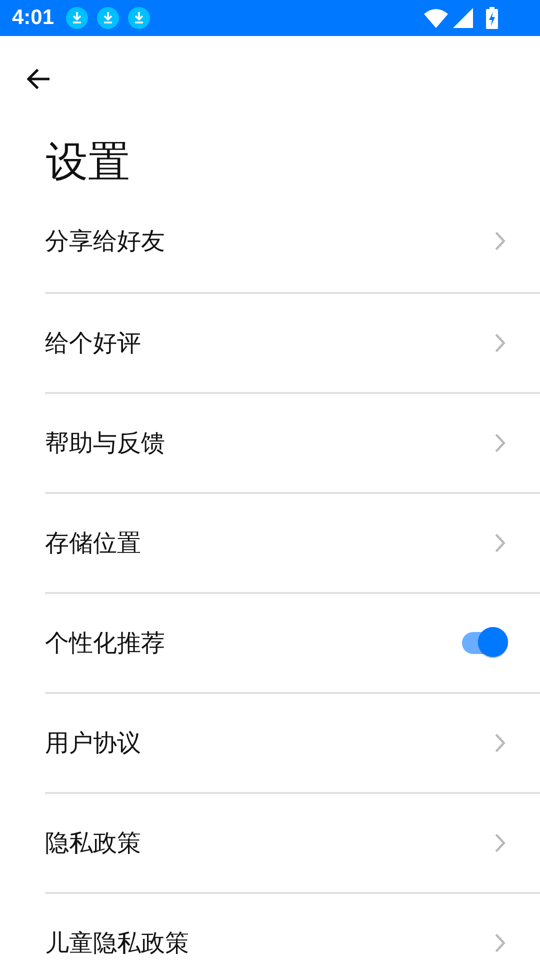 This screenshot has height=960, width=540. I want to click on signal-icon, so click(463, 18).